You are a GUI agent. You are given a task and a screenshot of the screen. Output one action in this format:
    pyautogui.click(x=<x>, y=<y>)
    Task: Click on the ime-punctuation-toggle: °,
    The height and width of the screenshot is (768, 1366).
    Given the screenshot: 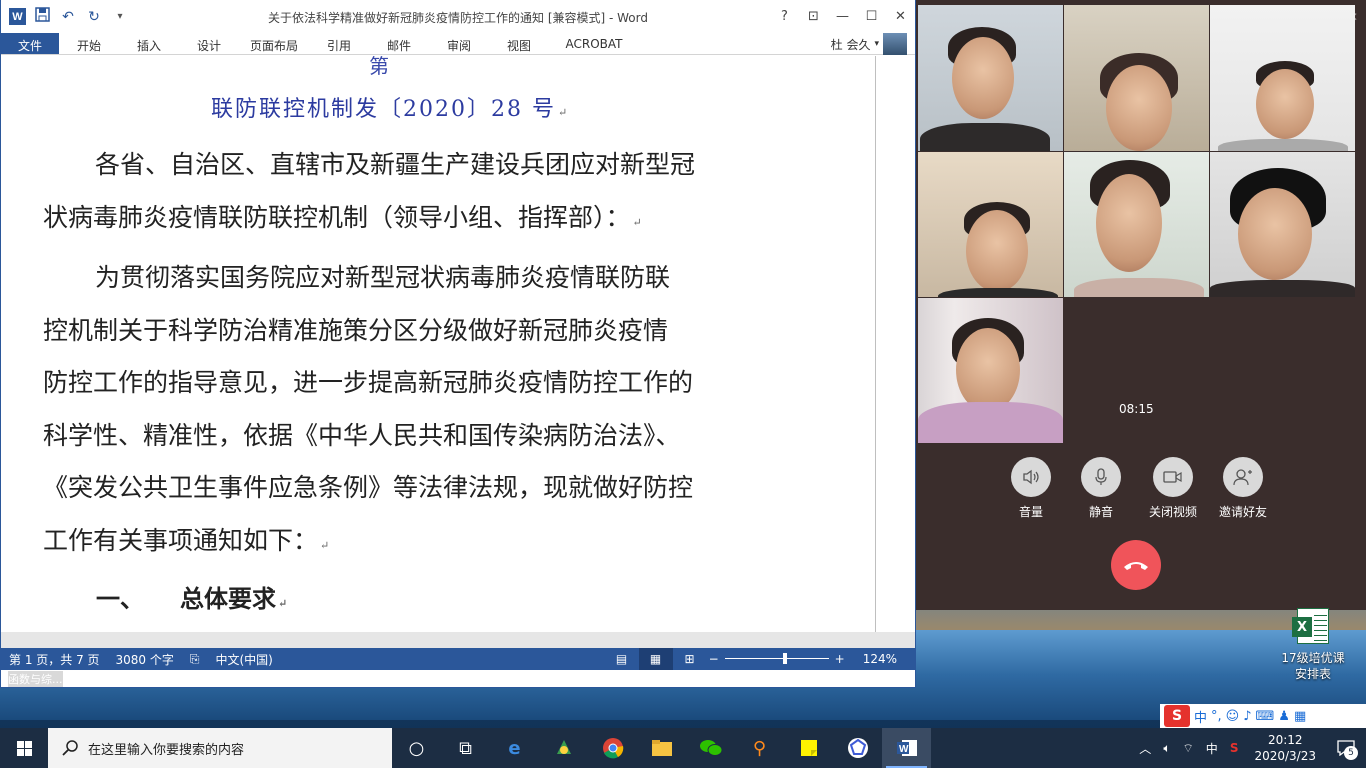 What is the action you would take?
    pyautogui.click(x=1216, y=716)
    